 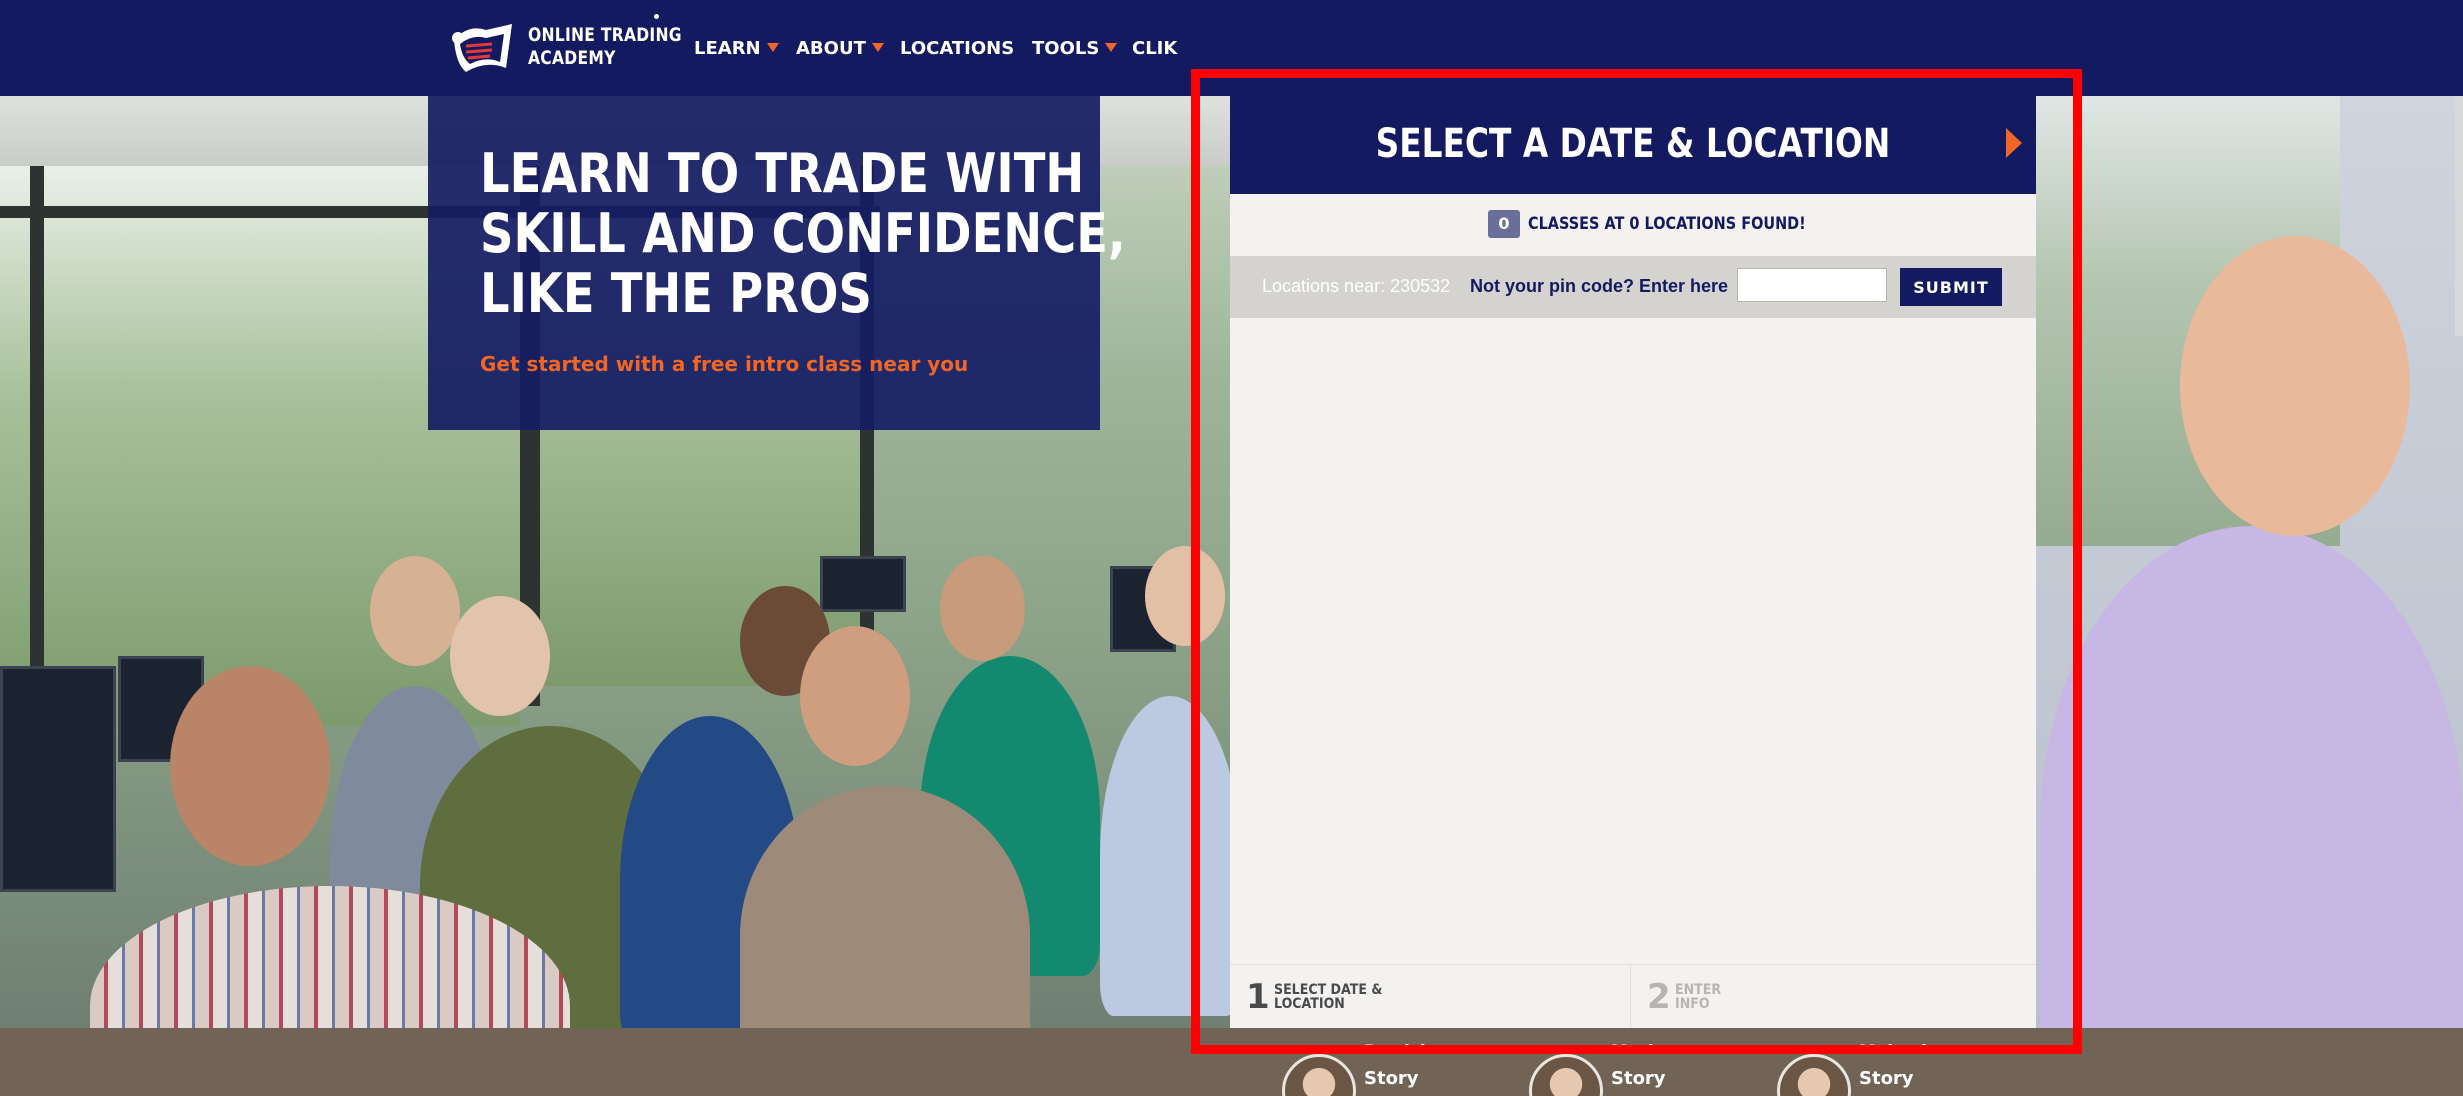 I want to click on hero-title-line: SKILL AND CONFIDENCE,, so click(x=803, y=233).